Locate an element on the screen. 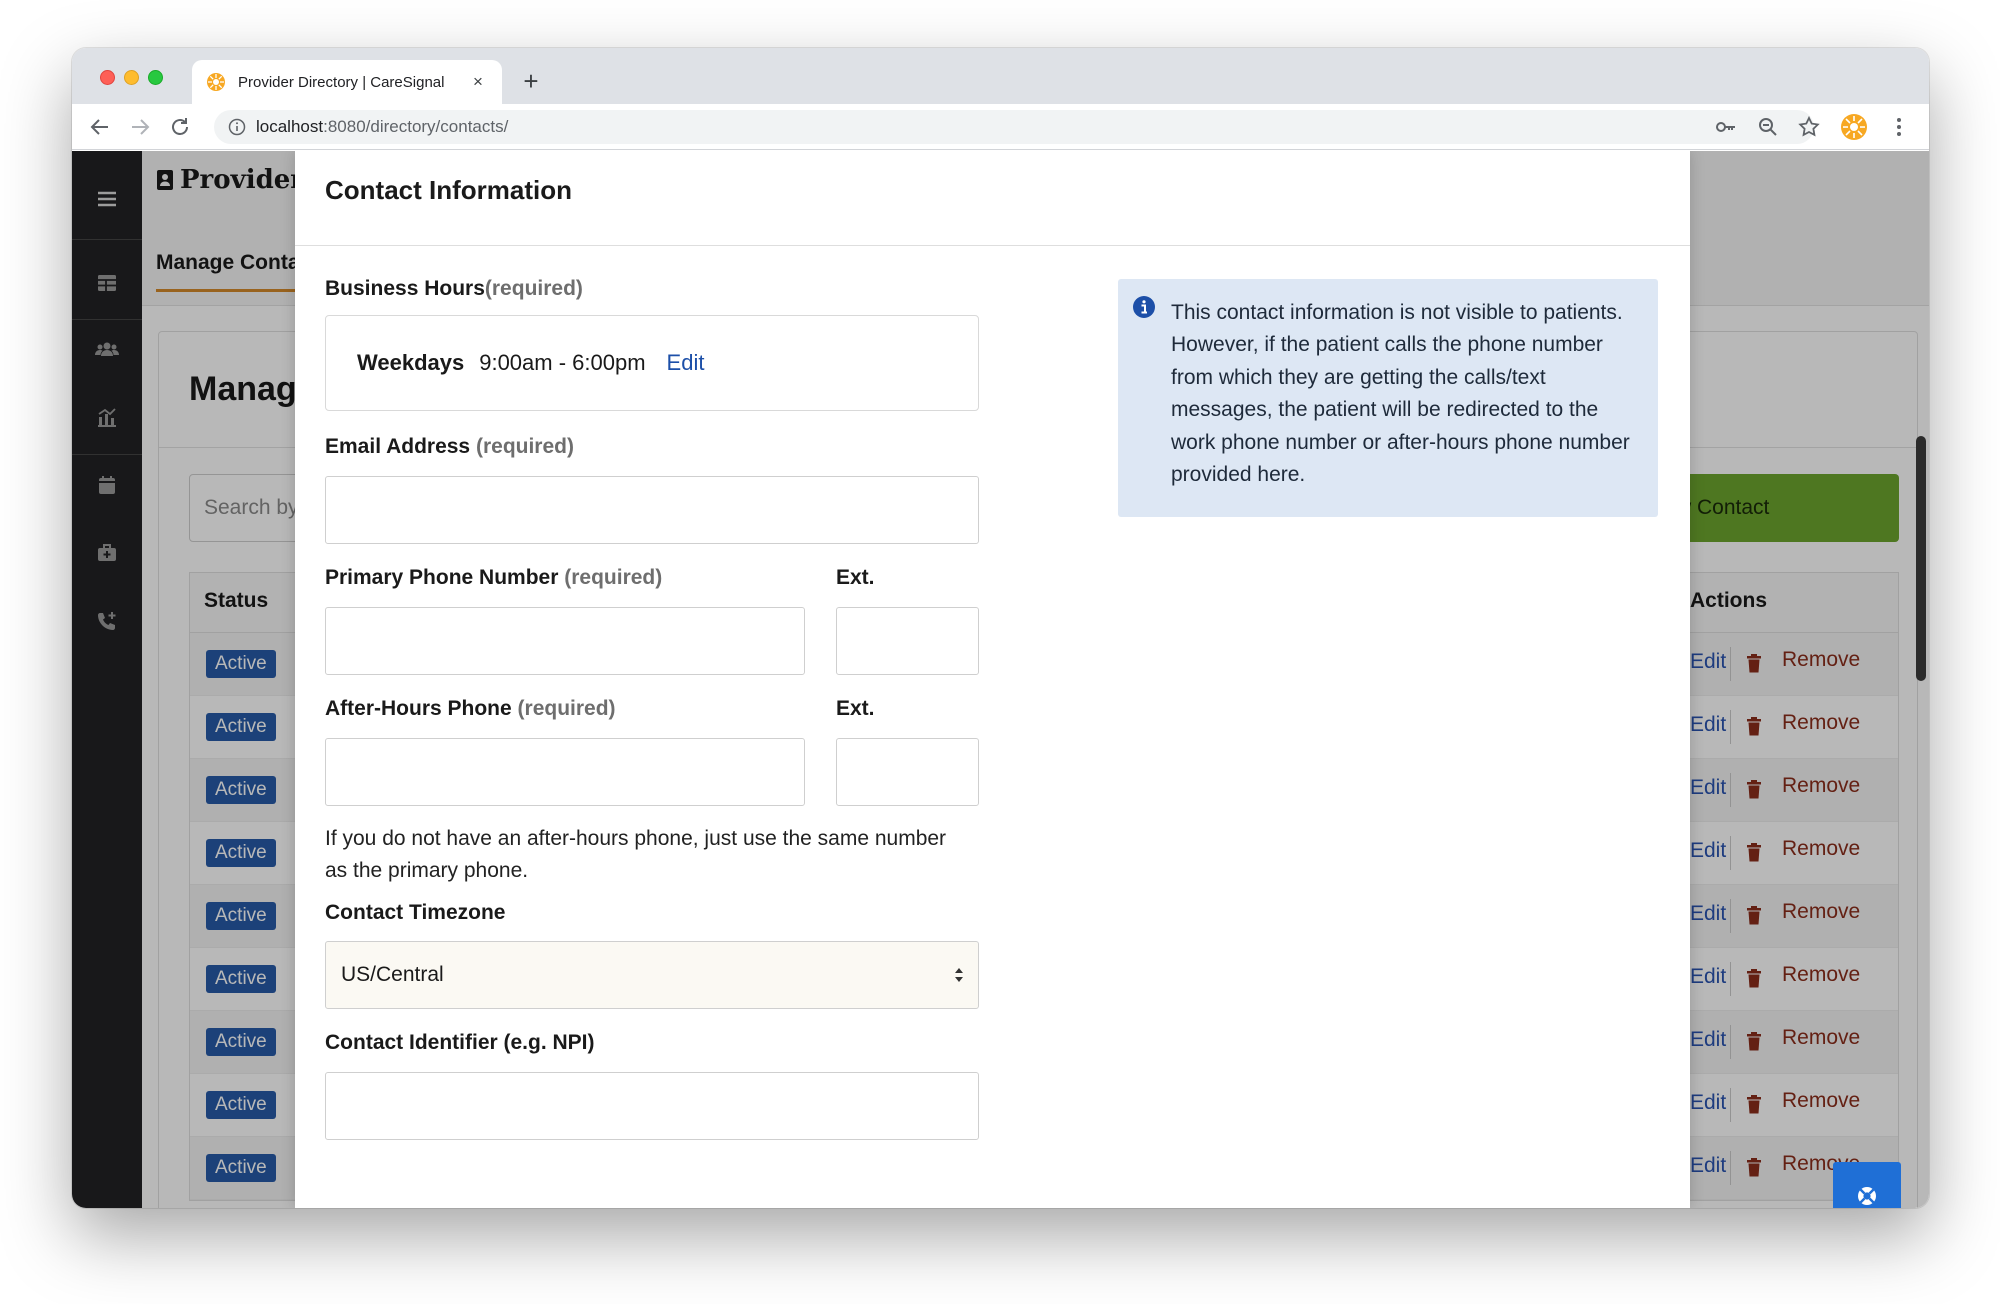  url-host: localhost is located at coordinates (290, 126).